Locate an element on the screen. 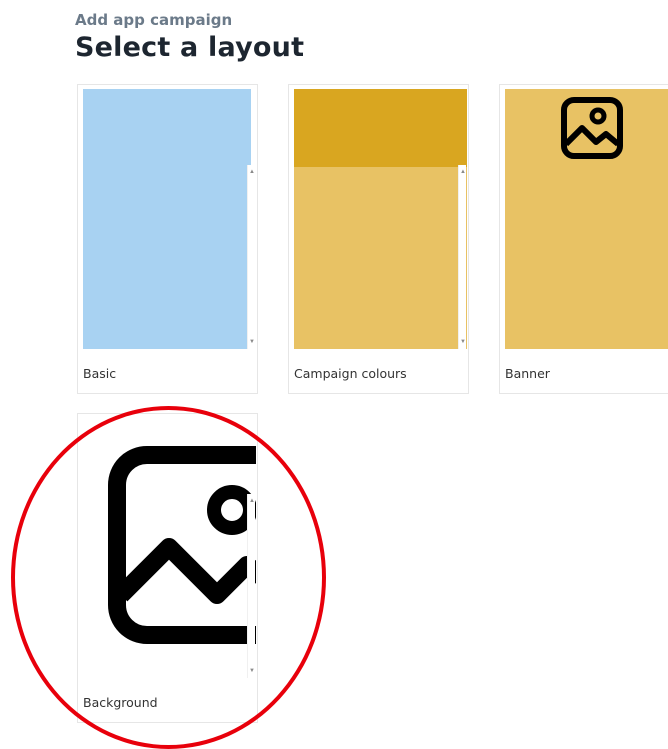 The height and width of the screenshot is (749, 668). layout-label-background: Background is located at coordinates (120, 702).